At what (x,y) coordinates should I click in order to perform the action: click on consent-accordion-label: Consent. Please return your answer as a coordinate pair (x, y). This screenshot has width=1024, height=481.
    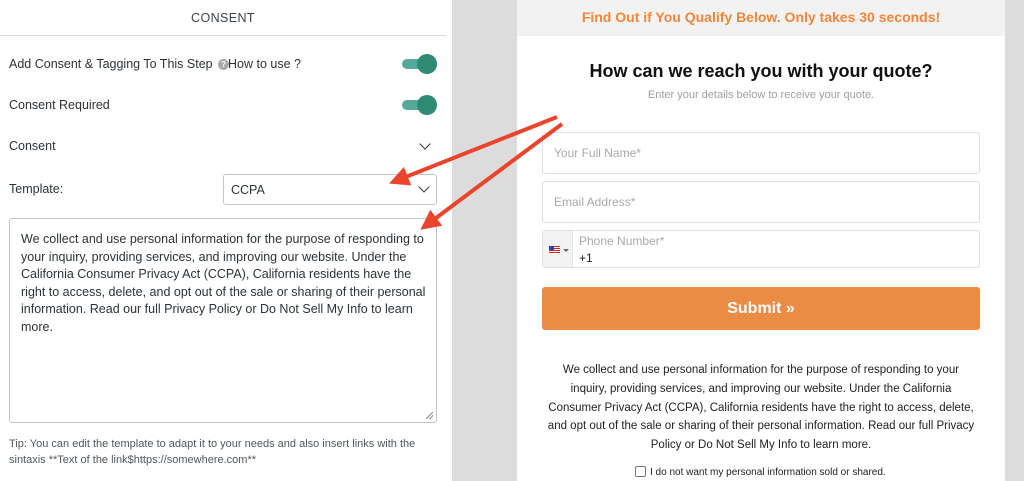
    Looking at the image, I should click on (32, 146).